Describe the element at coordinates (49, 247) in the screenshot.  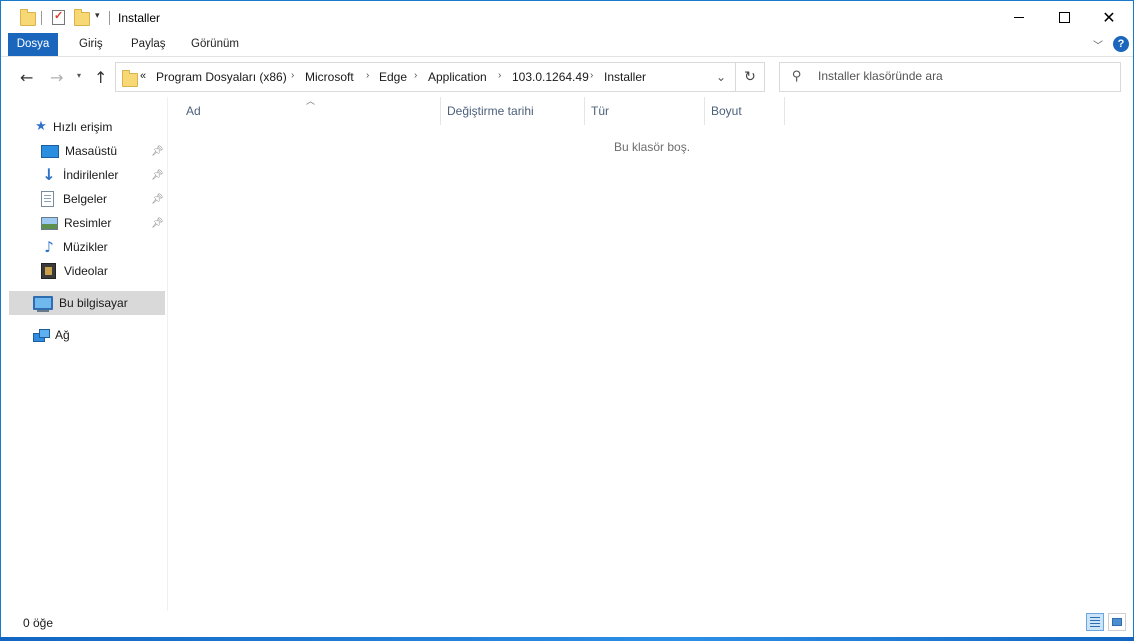
I see `music-icon: ♪` at that location.